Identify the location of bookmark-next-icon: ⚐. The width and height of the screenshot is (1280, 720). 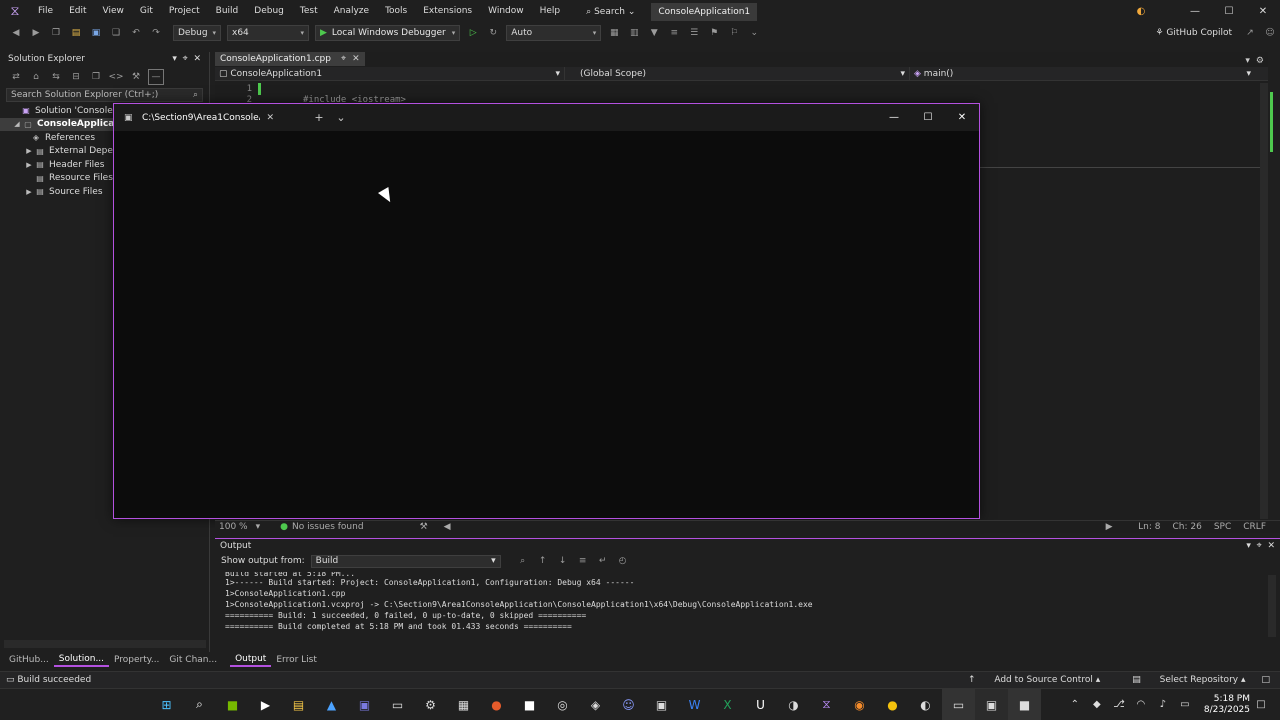
(734, 33).